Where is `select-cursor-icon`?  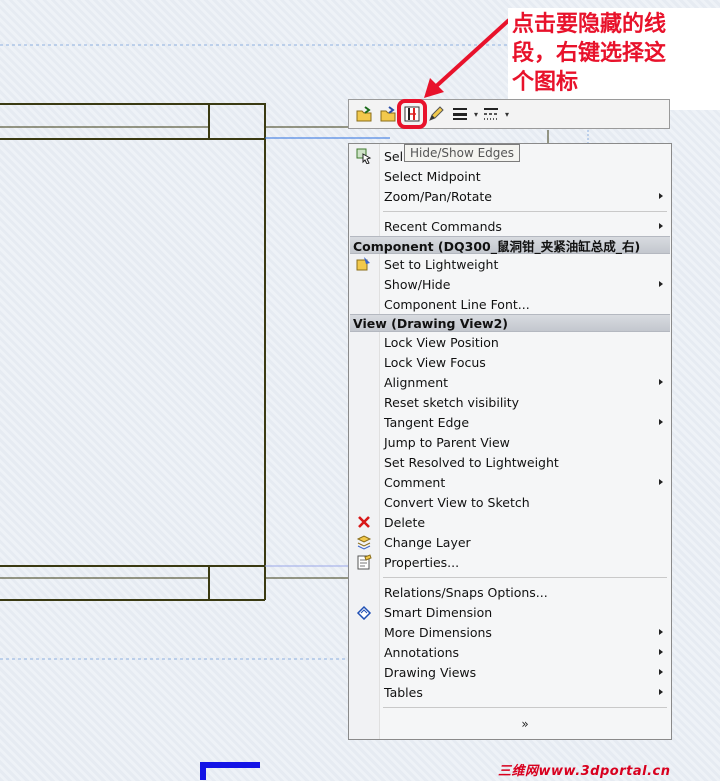 select-cursor-icon is located at coordinates (364, 156).